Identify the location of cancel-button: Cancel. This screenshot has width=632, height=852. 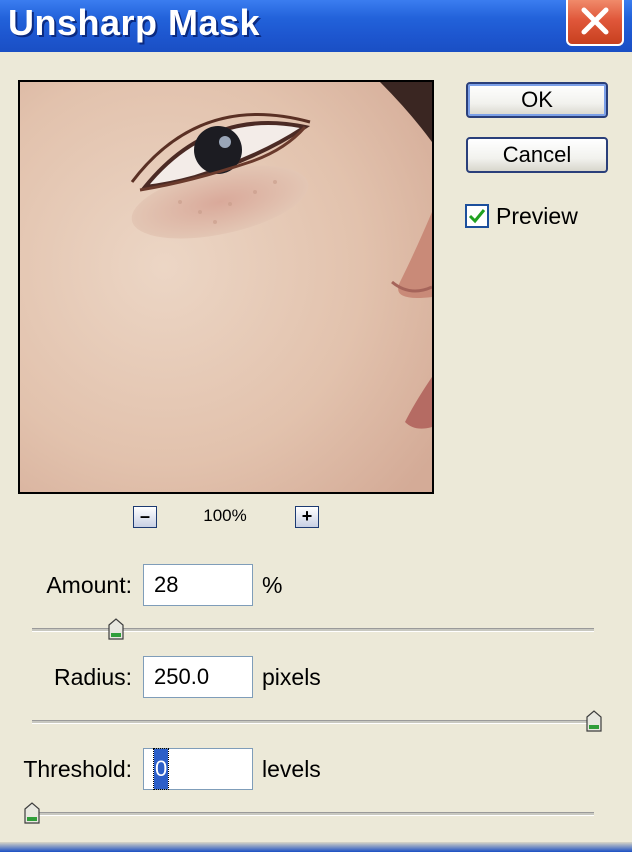
(537, 155).